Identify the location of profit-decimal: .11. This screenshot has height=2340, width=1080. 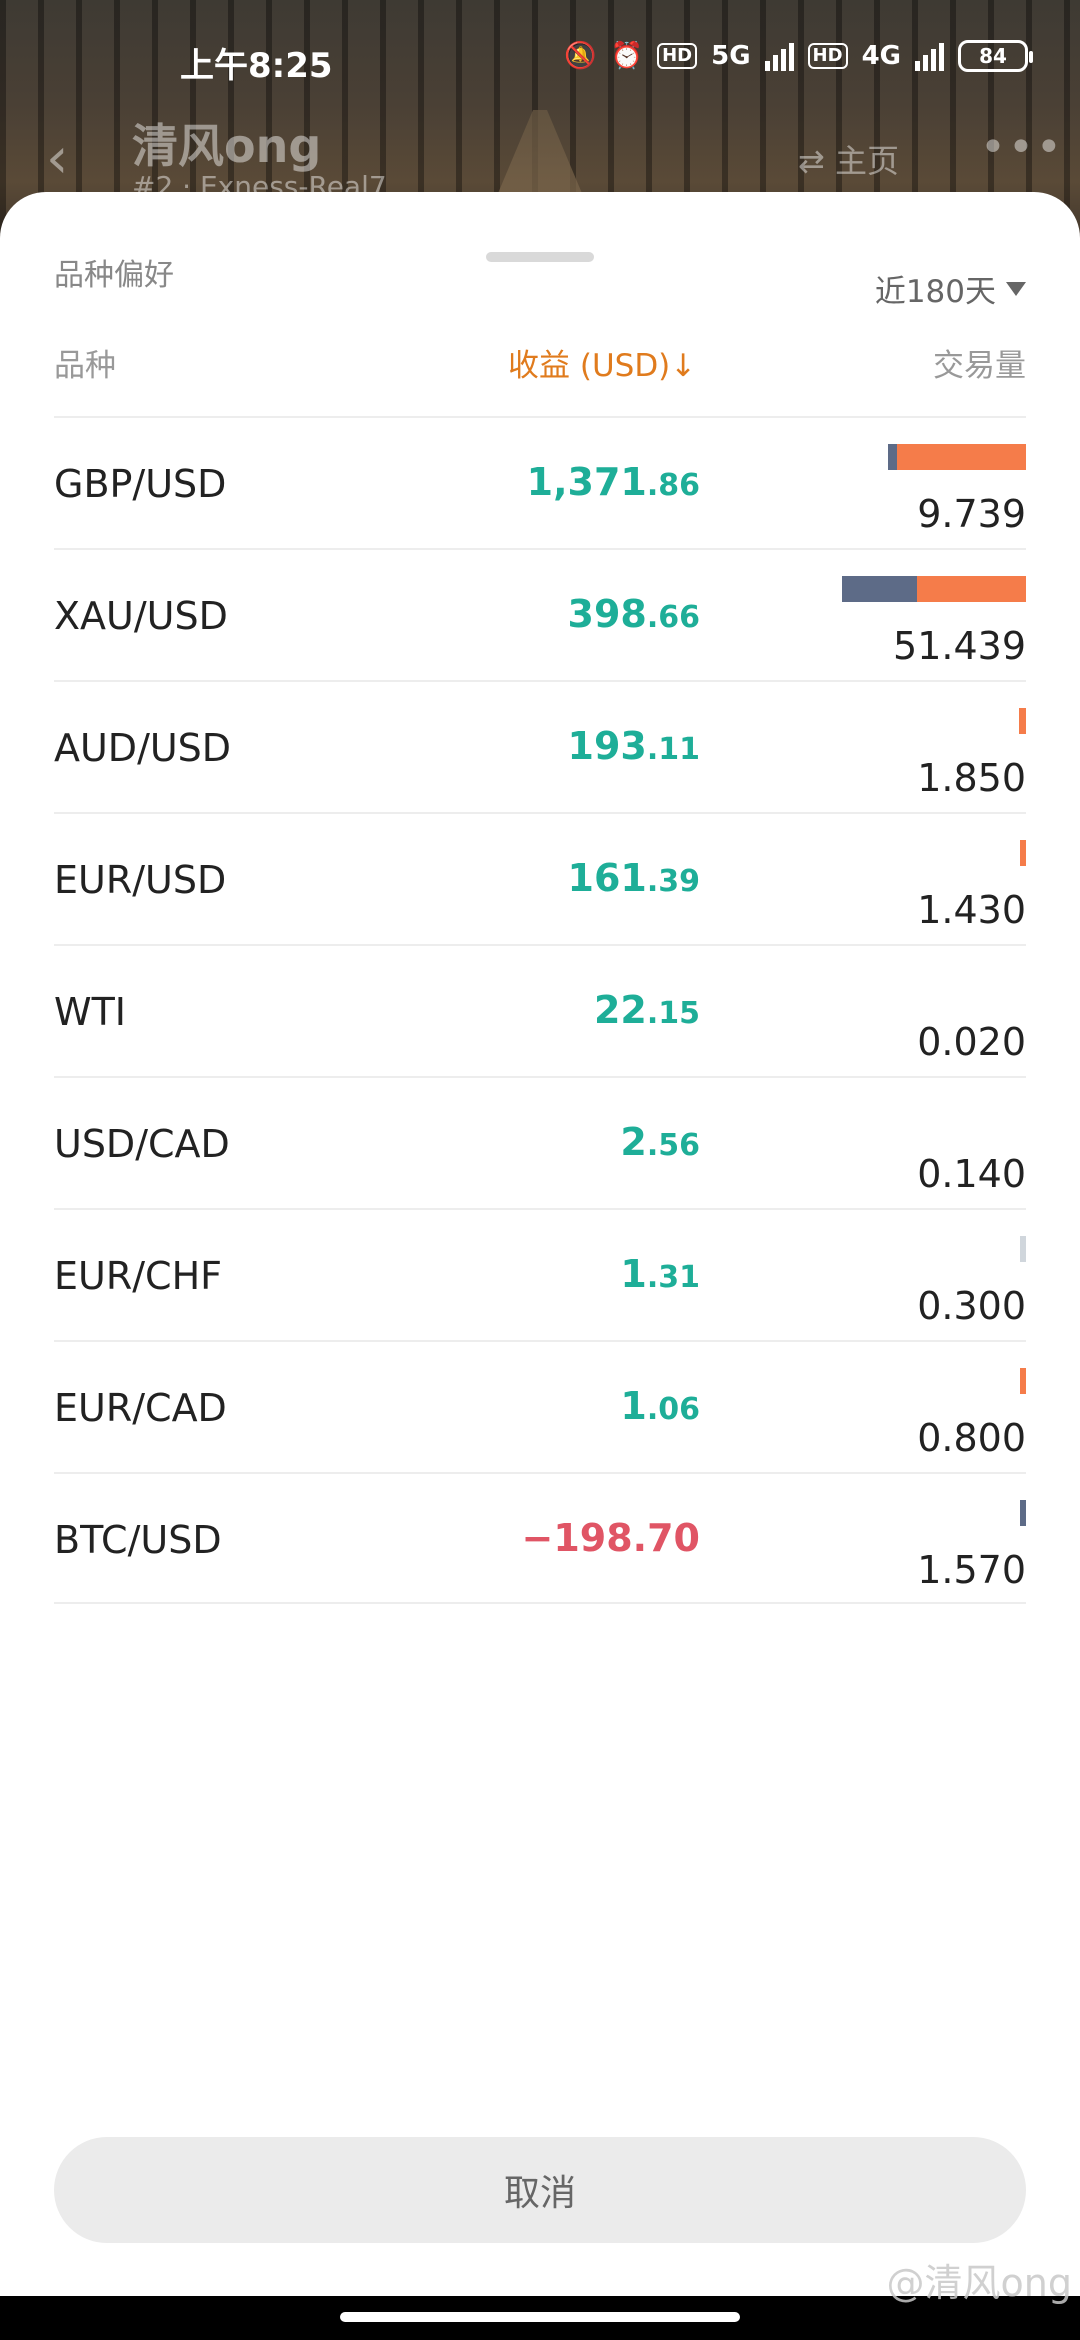
(673, 749).